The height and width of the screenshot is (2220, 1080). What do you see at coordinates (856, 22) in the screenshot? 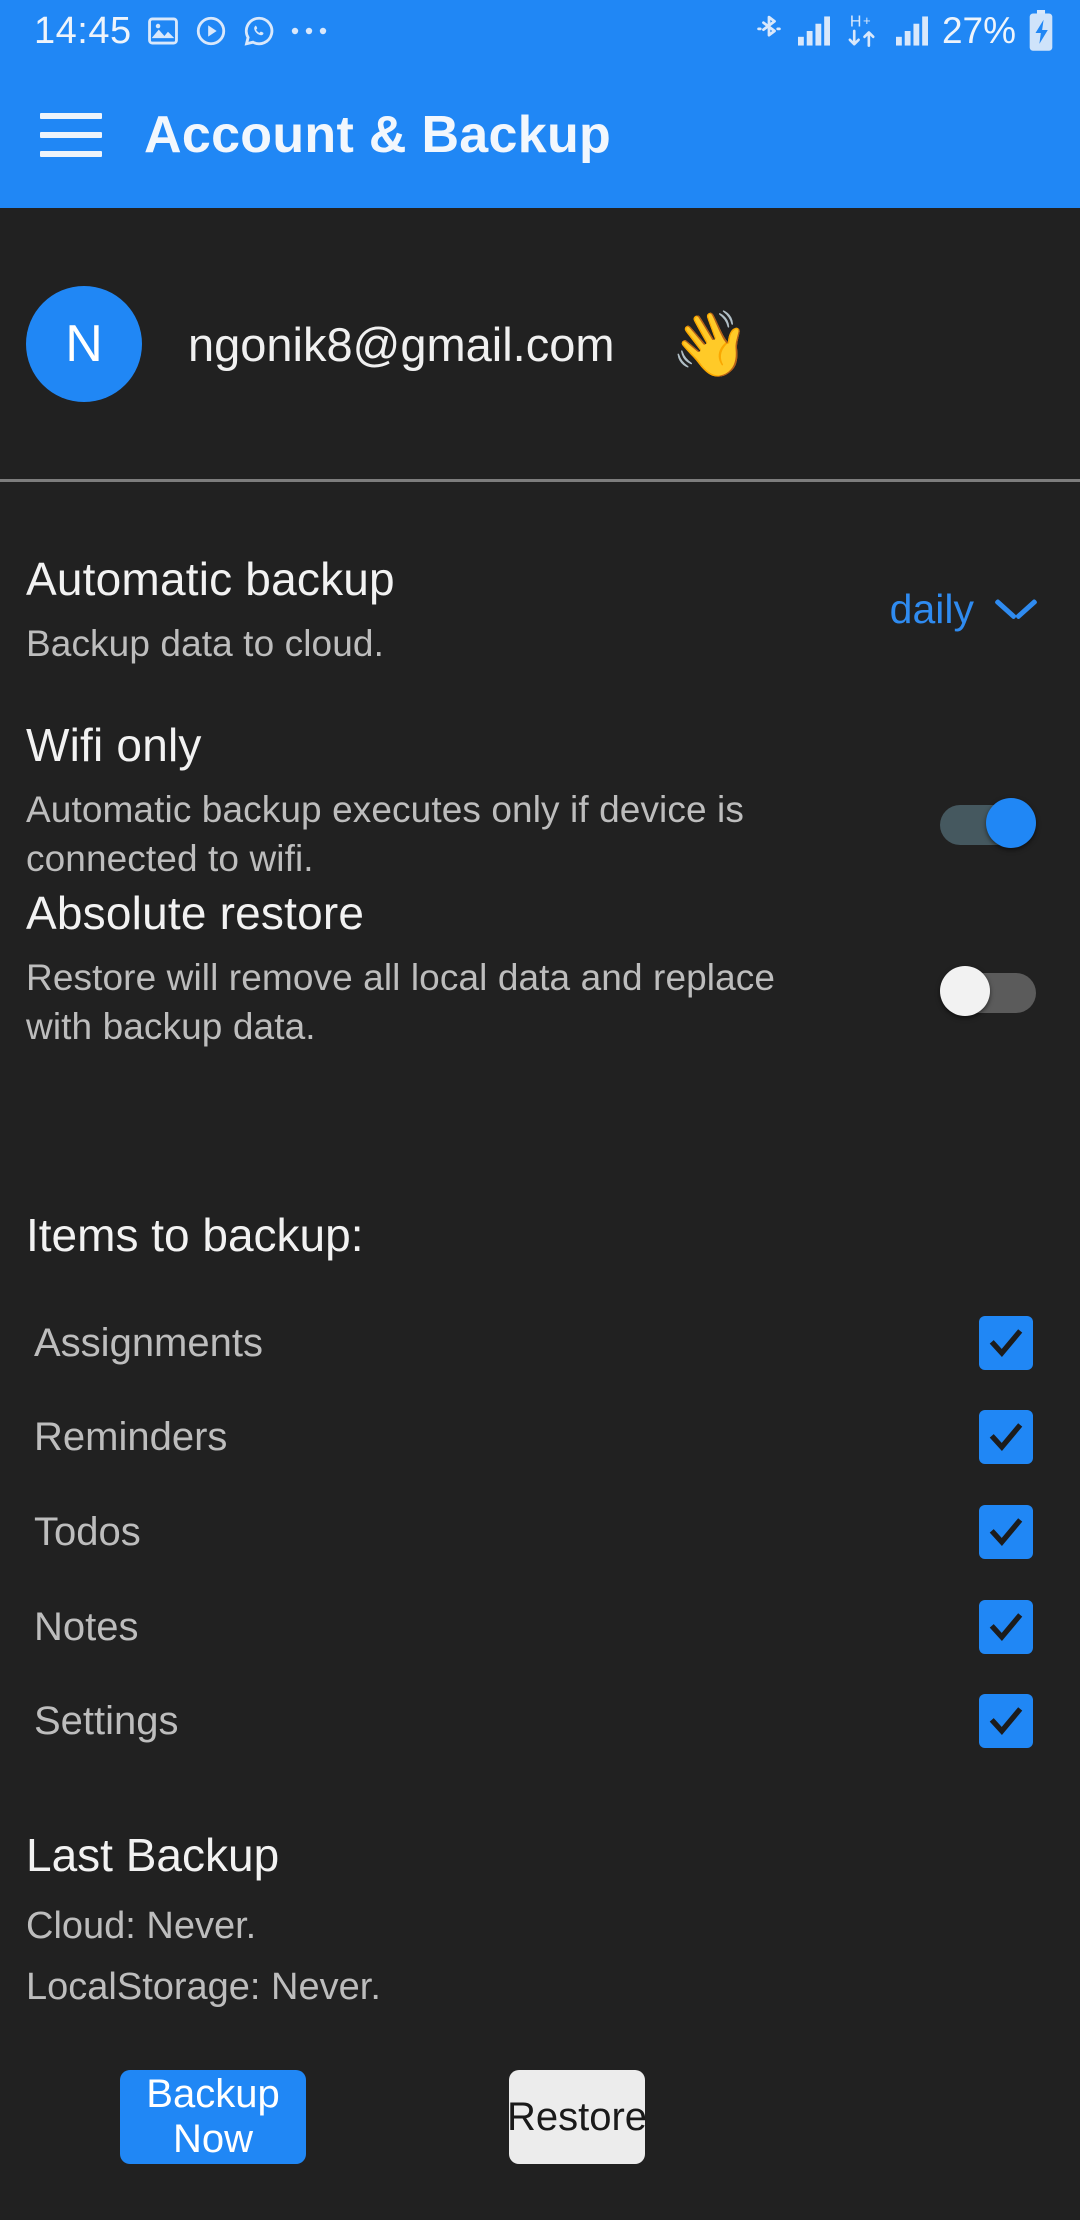
I see `svg-text: H` at bounding box center [856, 22].